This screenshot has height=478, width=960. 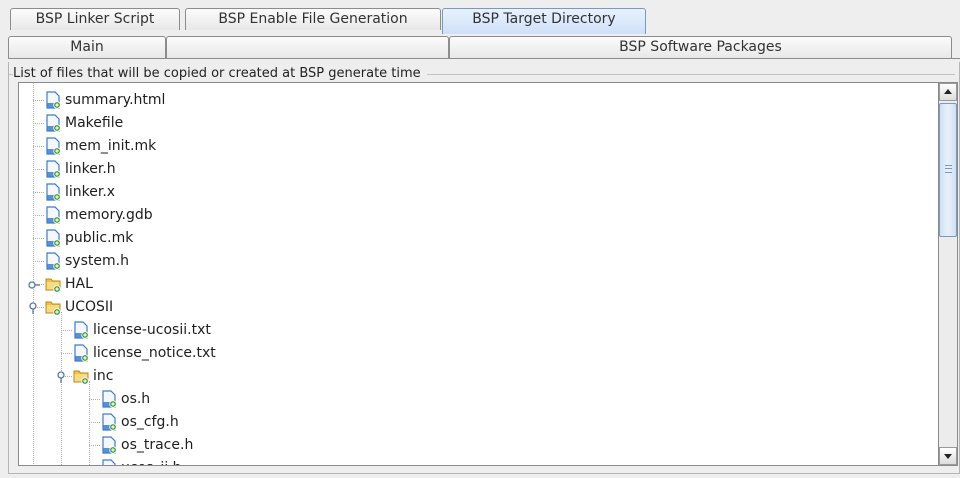 What do you see at coordinates (89, 307) in the screenshot?
I see `tree-item-label: UCOSII` at bounding box center [89, 307].